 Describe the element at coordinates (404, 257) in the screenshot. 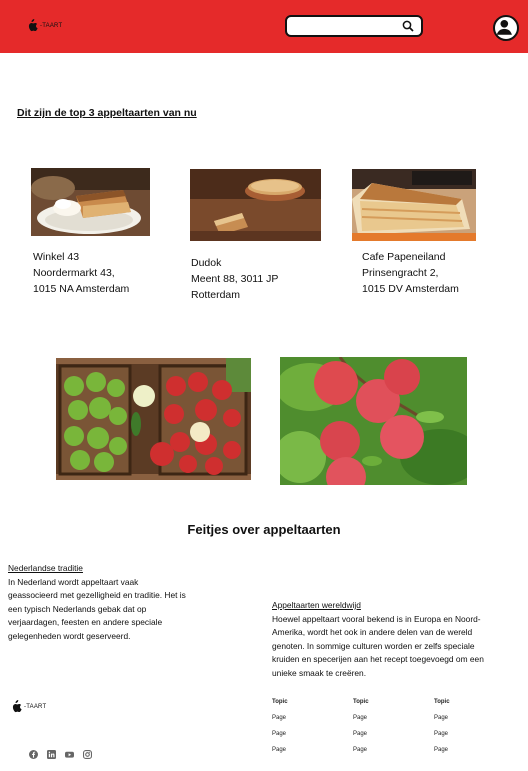

I see `shop-name: Cafe Papeneiland` at that location.